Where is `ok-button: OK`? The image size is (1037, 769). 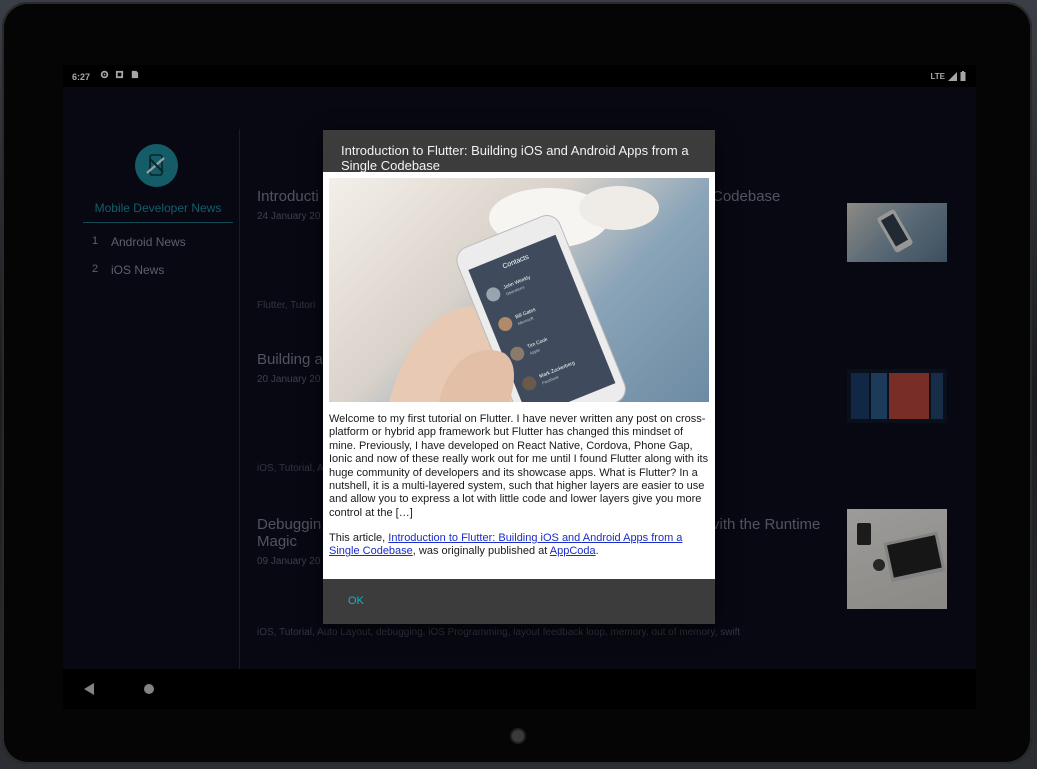 ok-button: OK is located at coordinates (356, 601).